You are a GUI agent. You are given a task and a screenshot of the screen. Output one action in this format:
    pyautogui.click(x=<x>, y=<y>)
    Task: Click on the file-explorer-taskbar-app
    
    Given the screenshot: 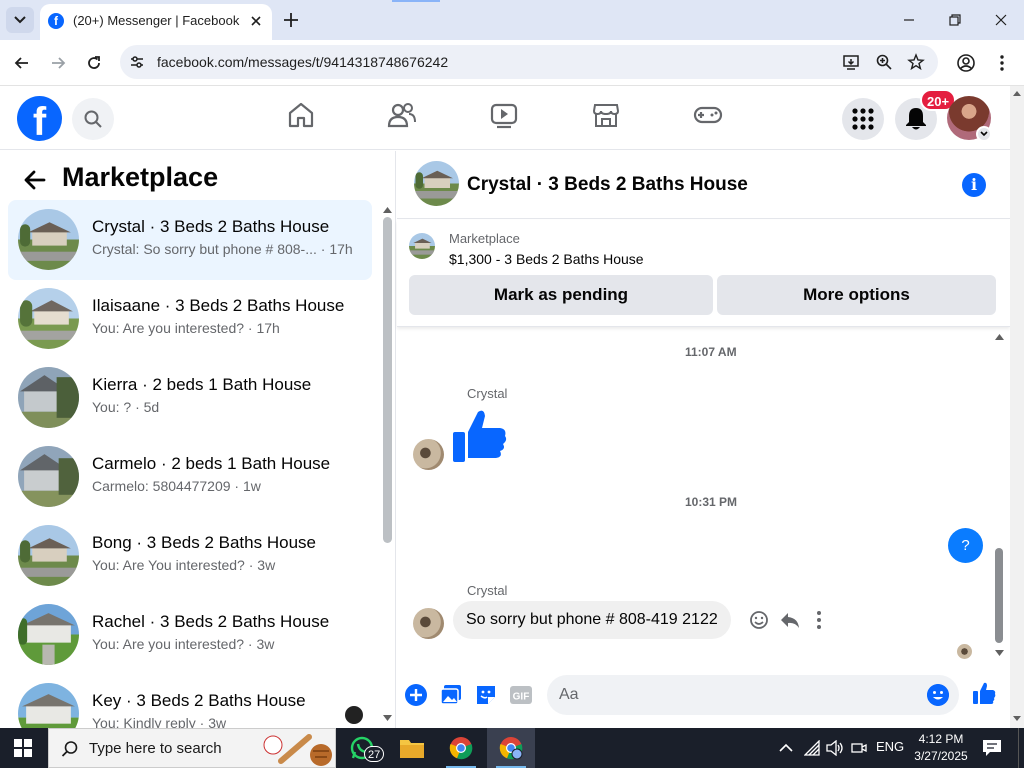 What is the action you would take?
    pyautogui.click(x=412, y=748)
    